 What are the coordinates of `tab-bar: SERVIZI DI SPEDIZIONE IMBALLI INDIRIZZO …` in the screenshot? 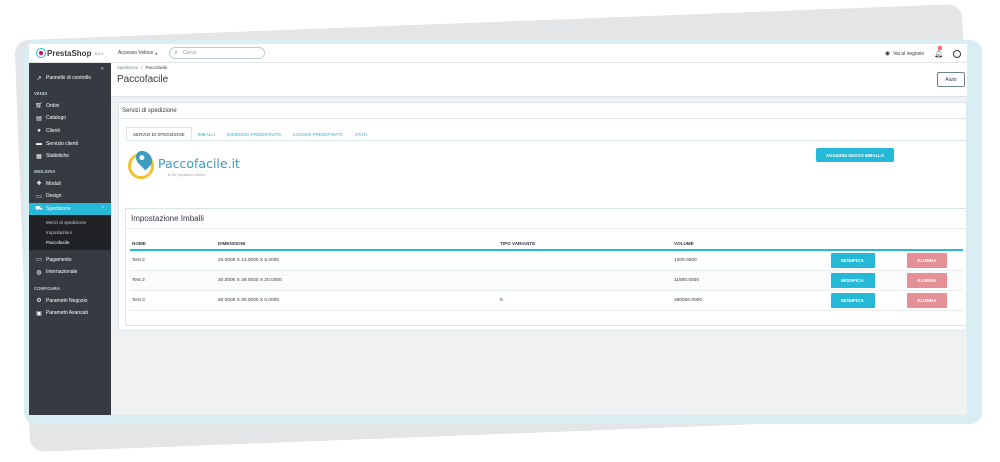 It's located at (249, 134).